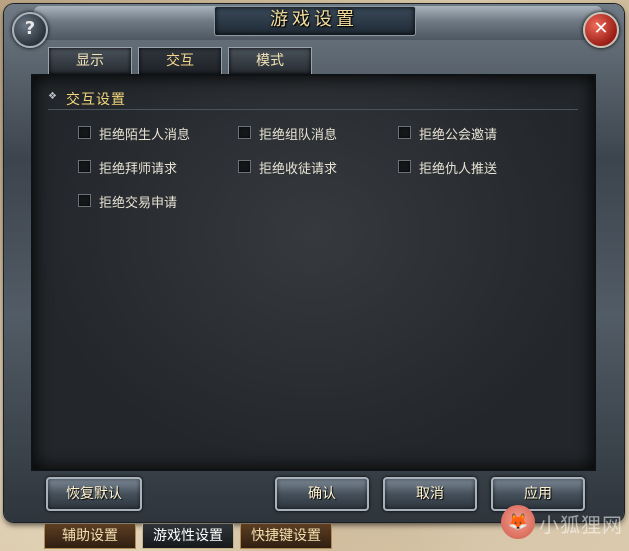  What do you see at coordinates (94, 494) in the screenshot?
I see `restore-default-button: 恢复默认` at bounding box center [94, 494].